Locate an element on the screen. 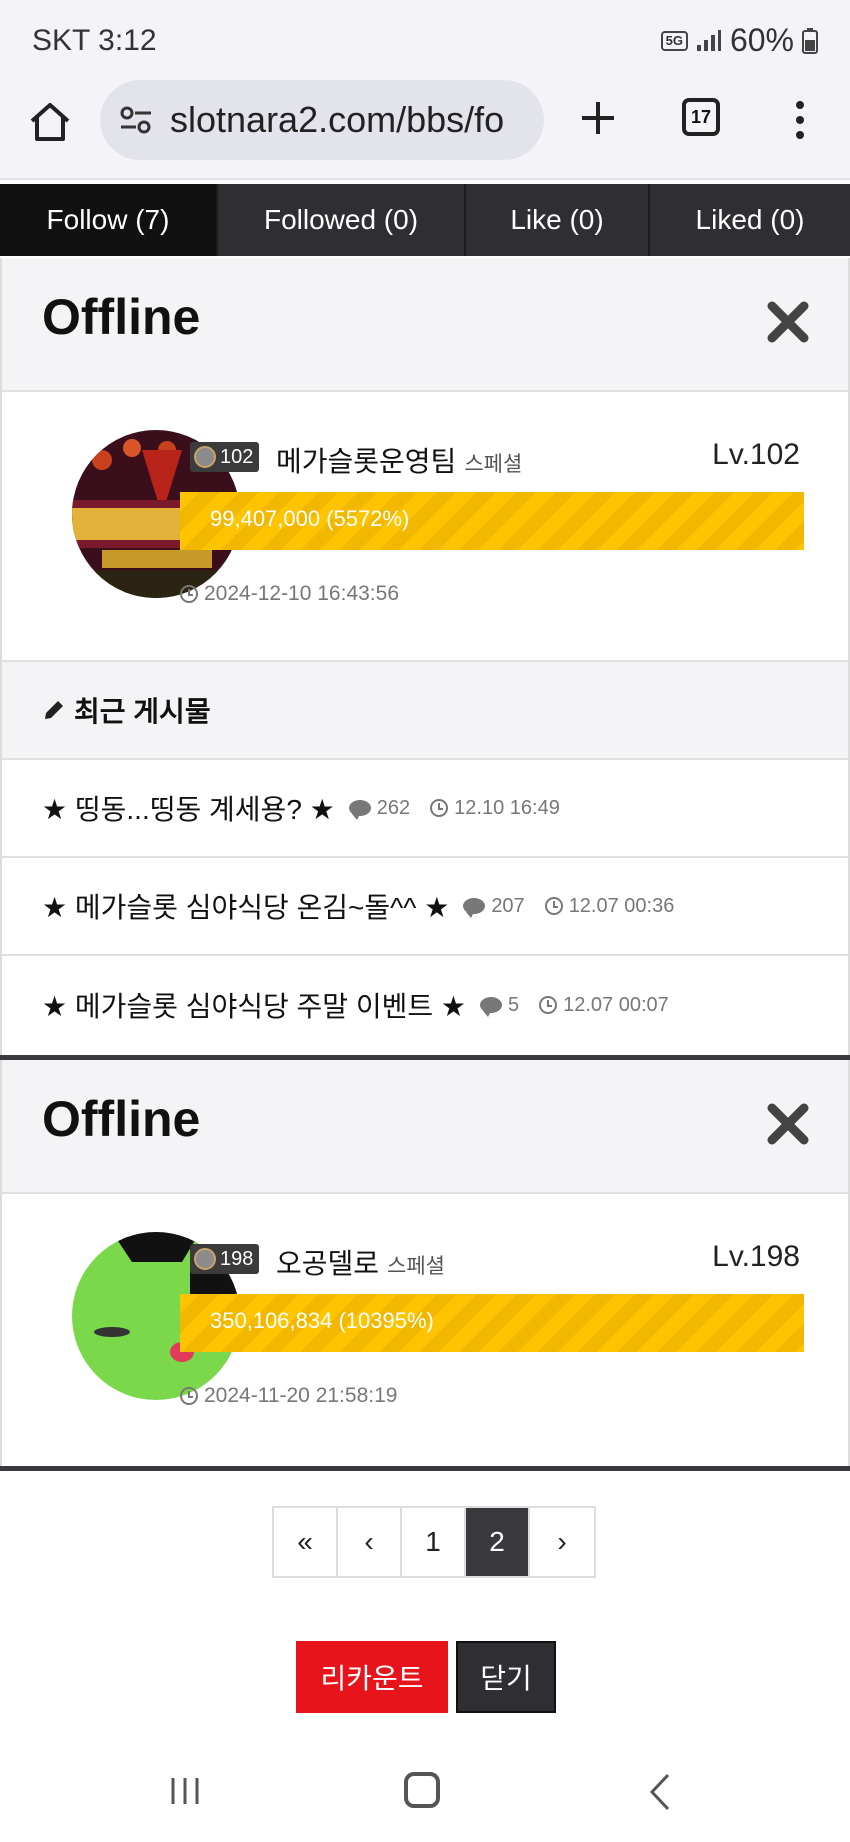 Image resolution: width=850 pixels, height=1842 pixels. badge-level: 198 is located at coordinates (237, 1258).